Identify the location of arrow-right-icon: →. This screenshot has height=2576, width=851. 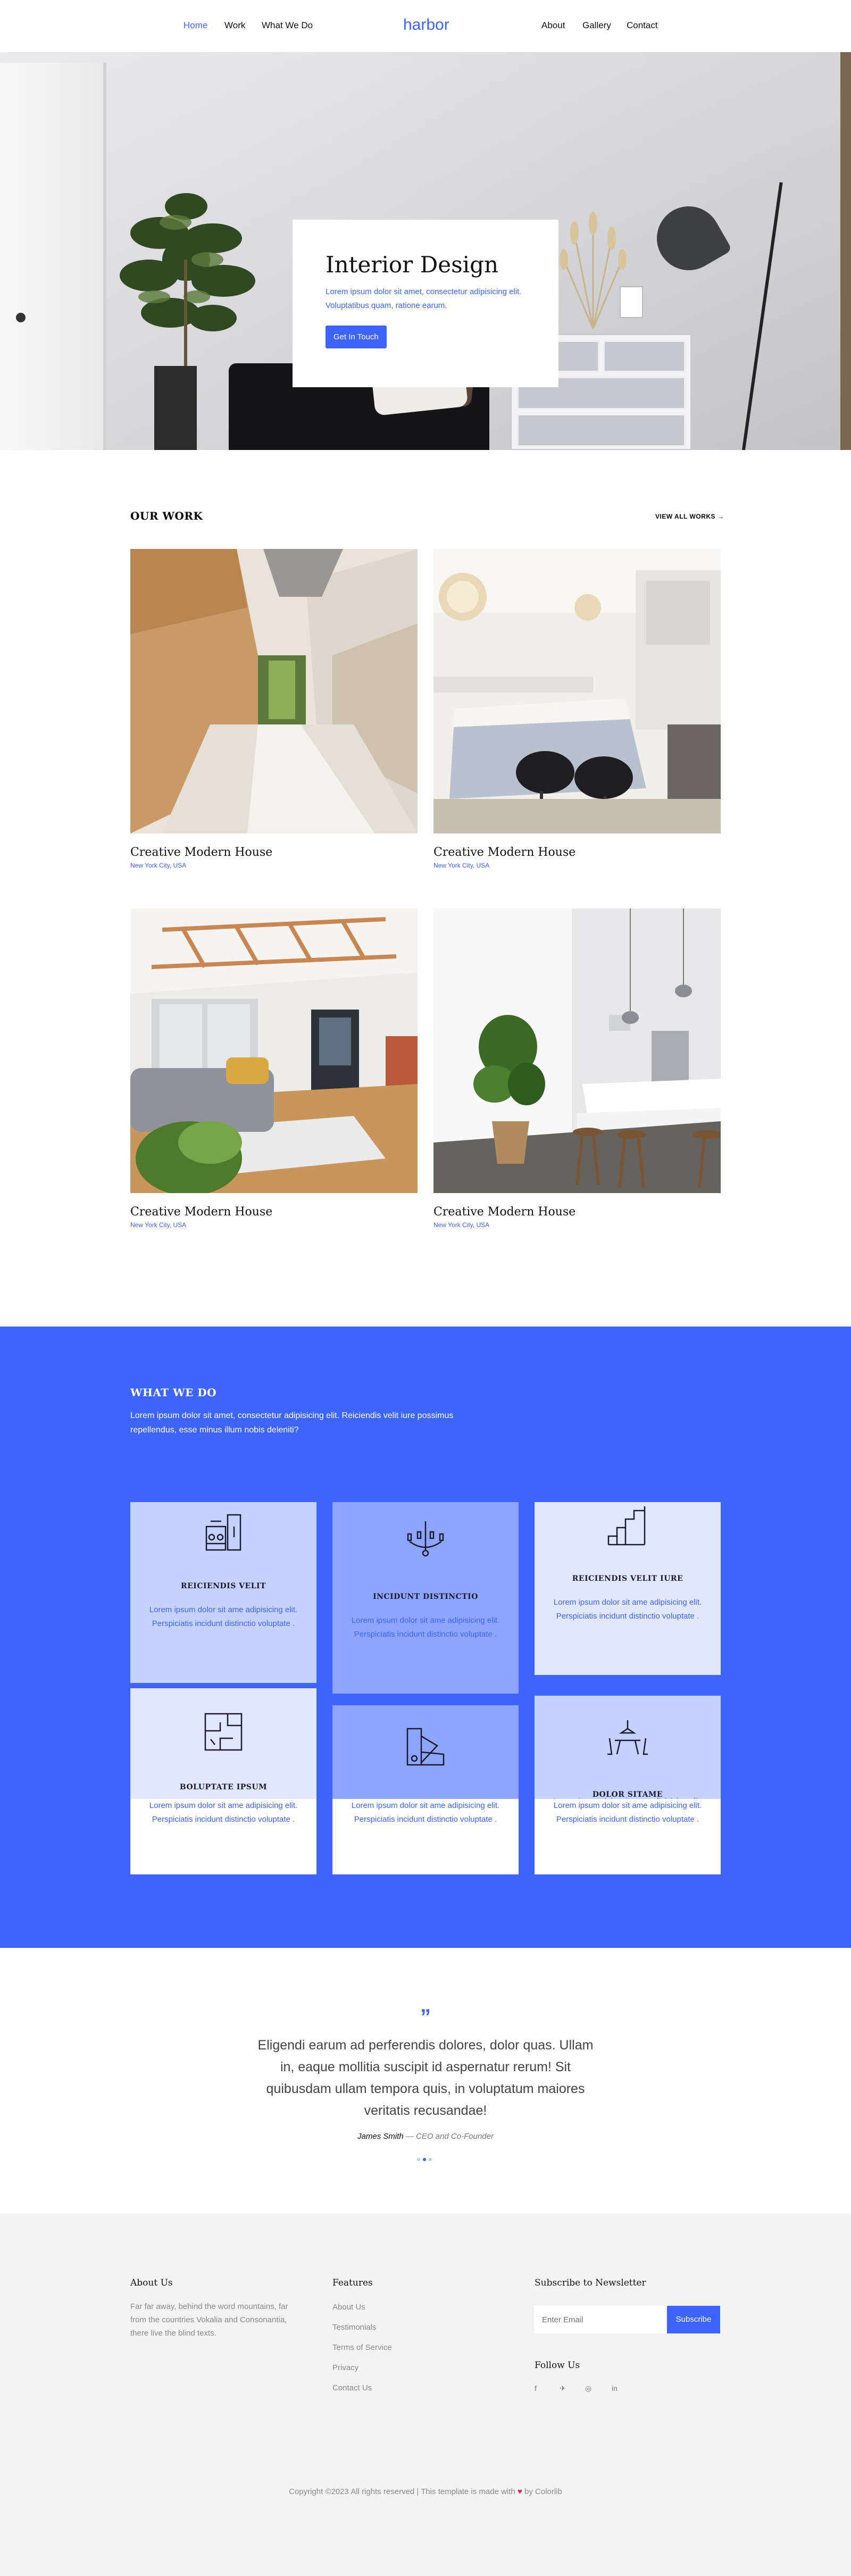
(720, 516).